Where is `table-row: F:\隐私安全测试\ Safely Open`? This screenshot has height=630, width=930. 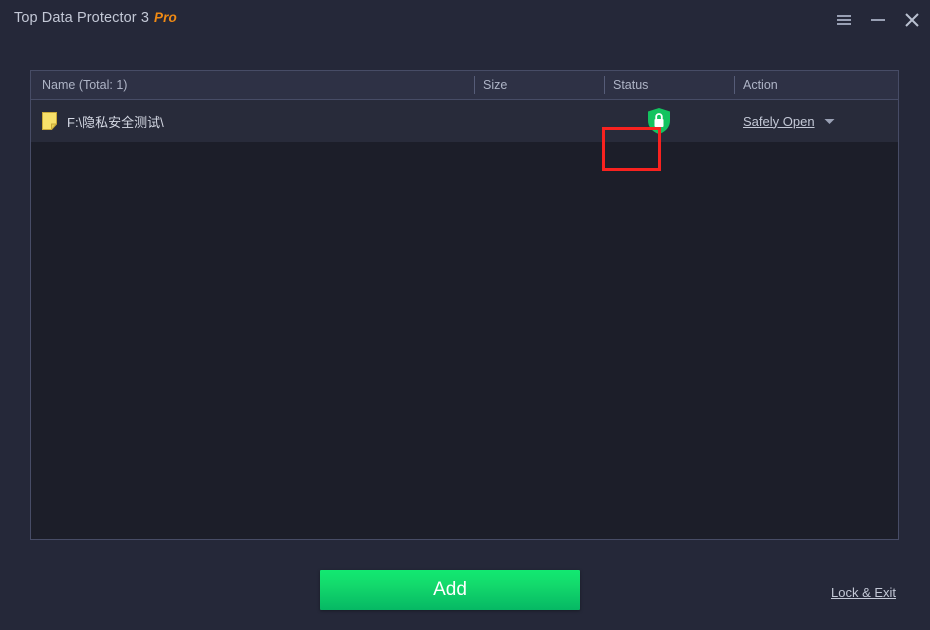 table-row: F:\隐私安全测试\ Safely Open is located at coordinates (464, 121).